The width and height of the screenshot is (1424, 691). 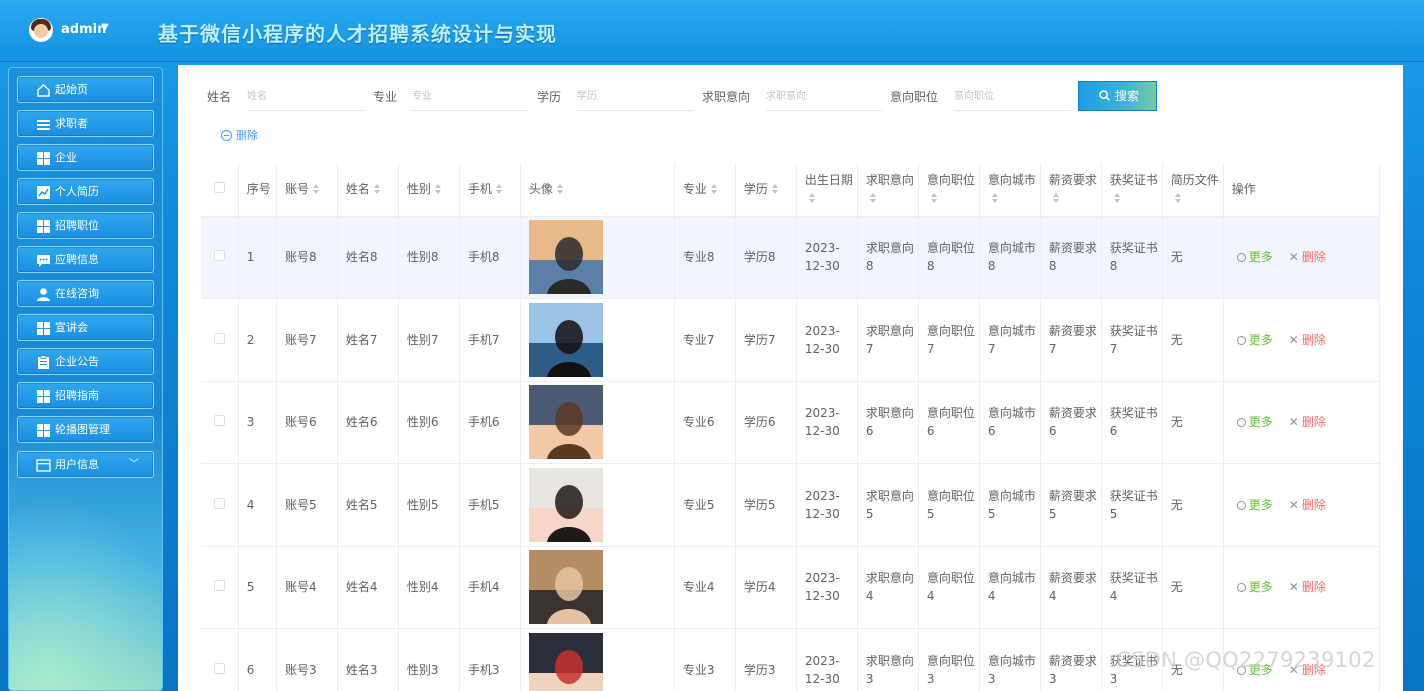 I want to click on header-cell: 出生日期, so click(x=827, y=190).